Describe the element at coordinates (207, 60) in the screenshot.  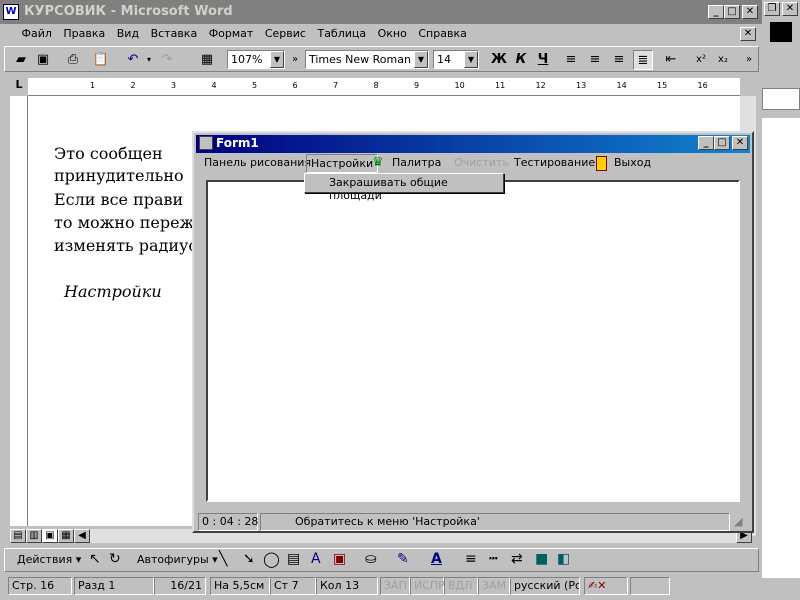
I see `table-icon: ▦` at that location.